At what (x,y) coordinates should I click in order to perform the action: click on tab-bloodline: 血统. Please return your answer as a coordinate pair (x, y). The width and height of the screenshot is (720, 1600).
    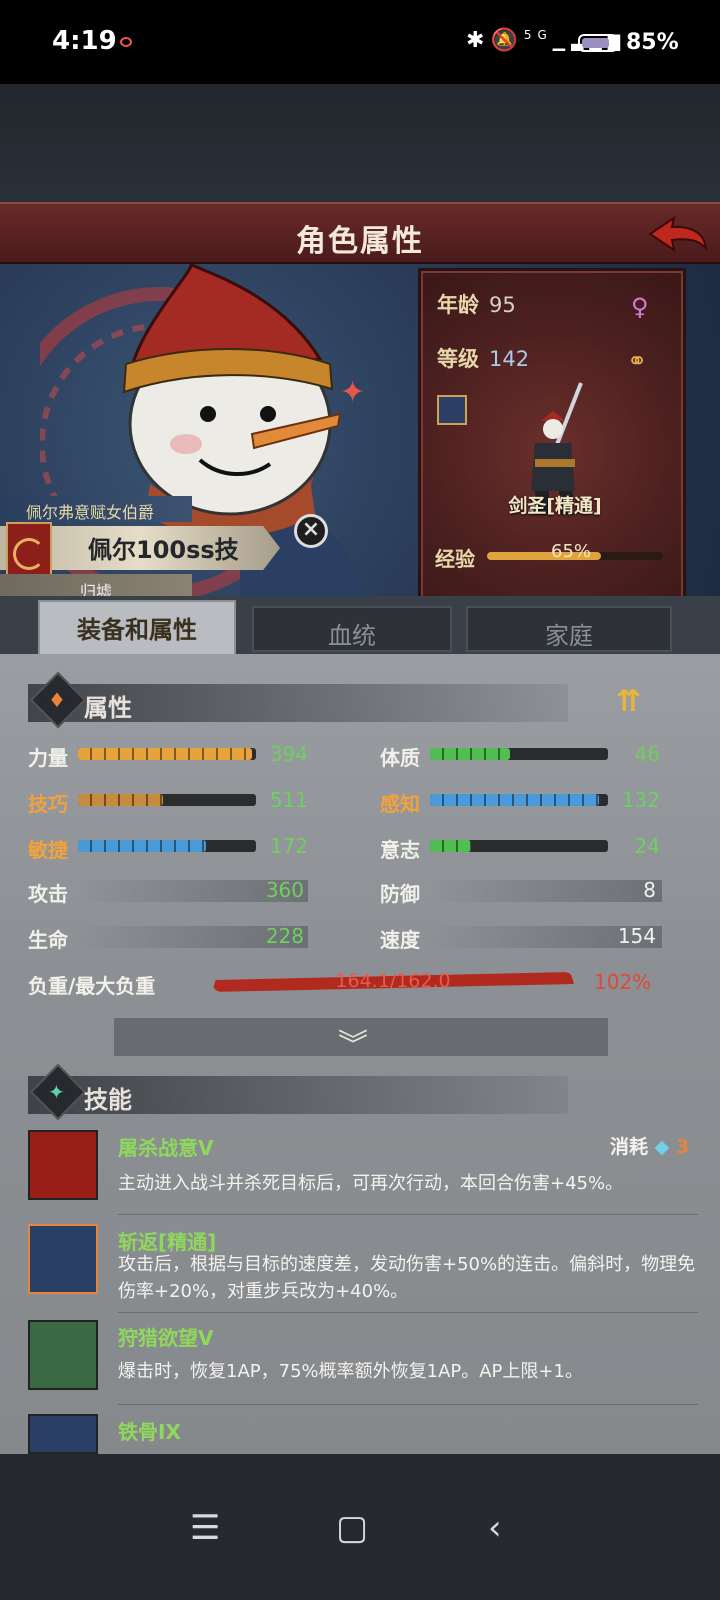
    Looking at the image, I should click on (352, 629).